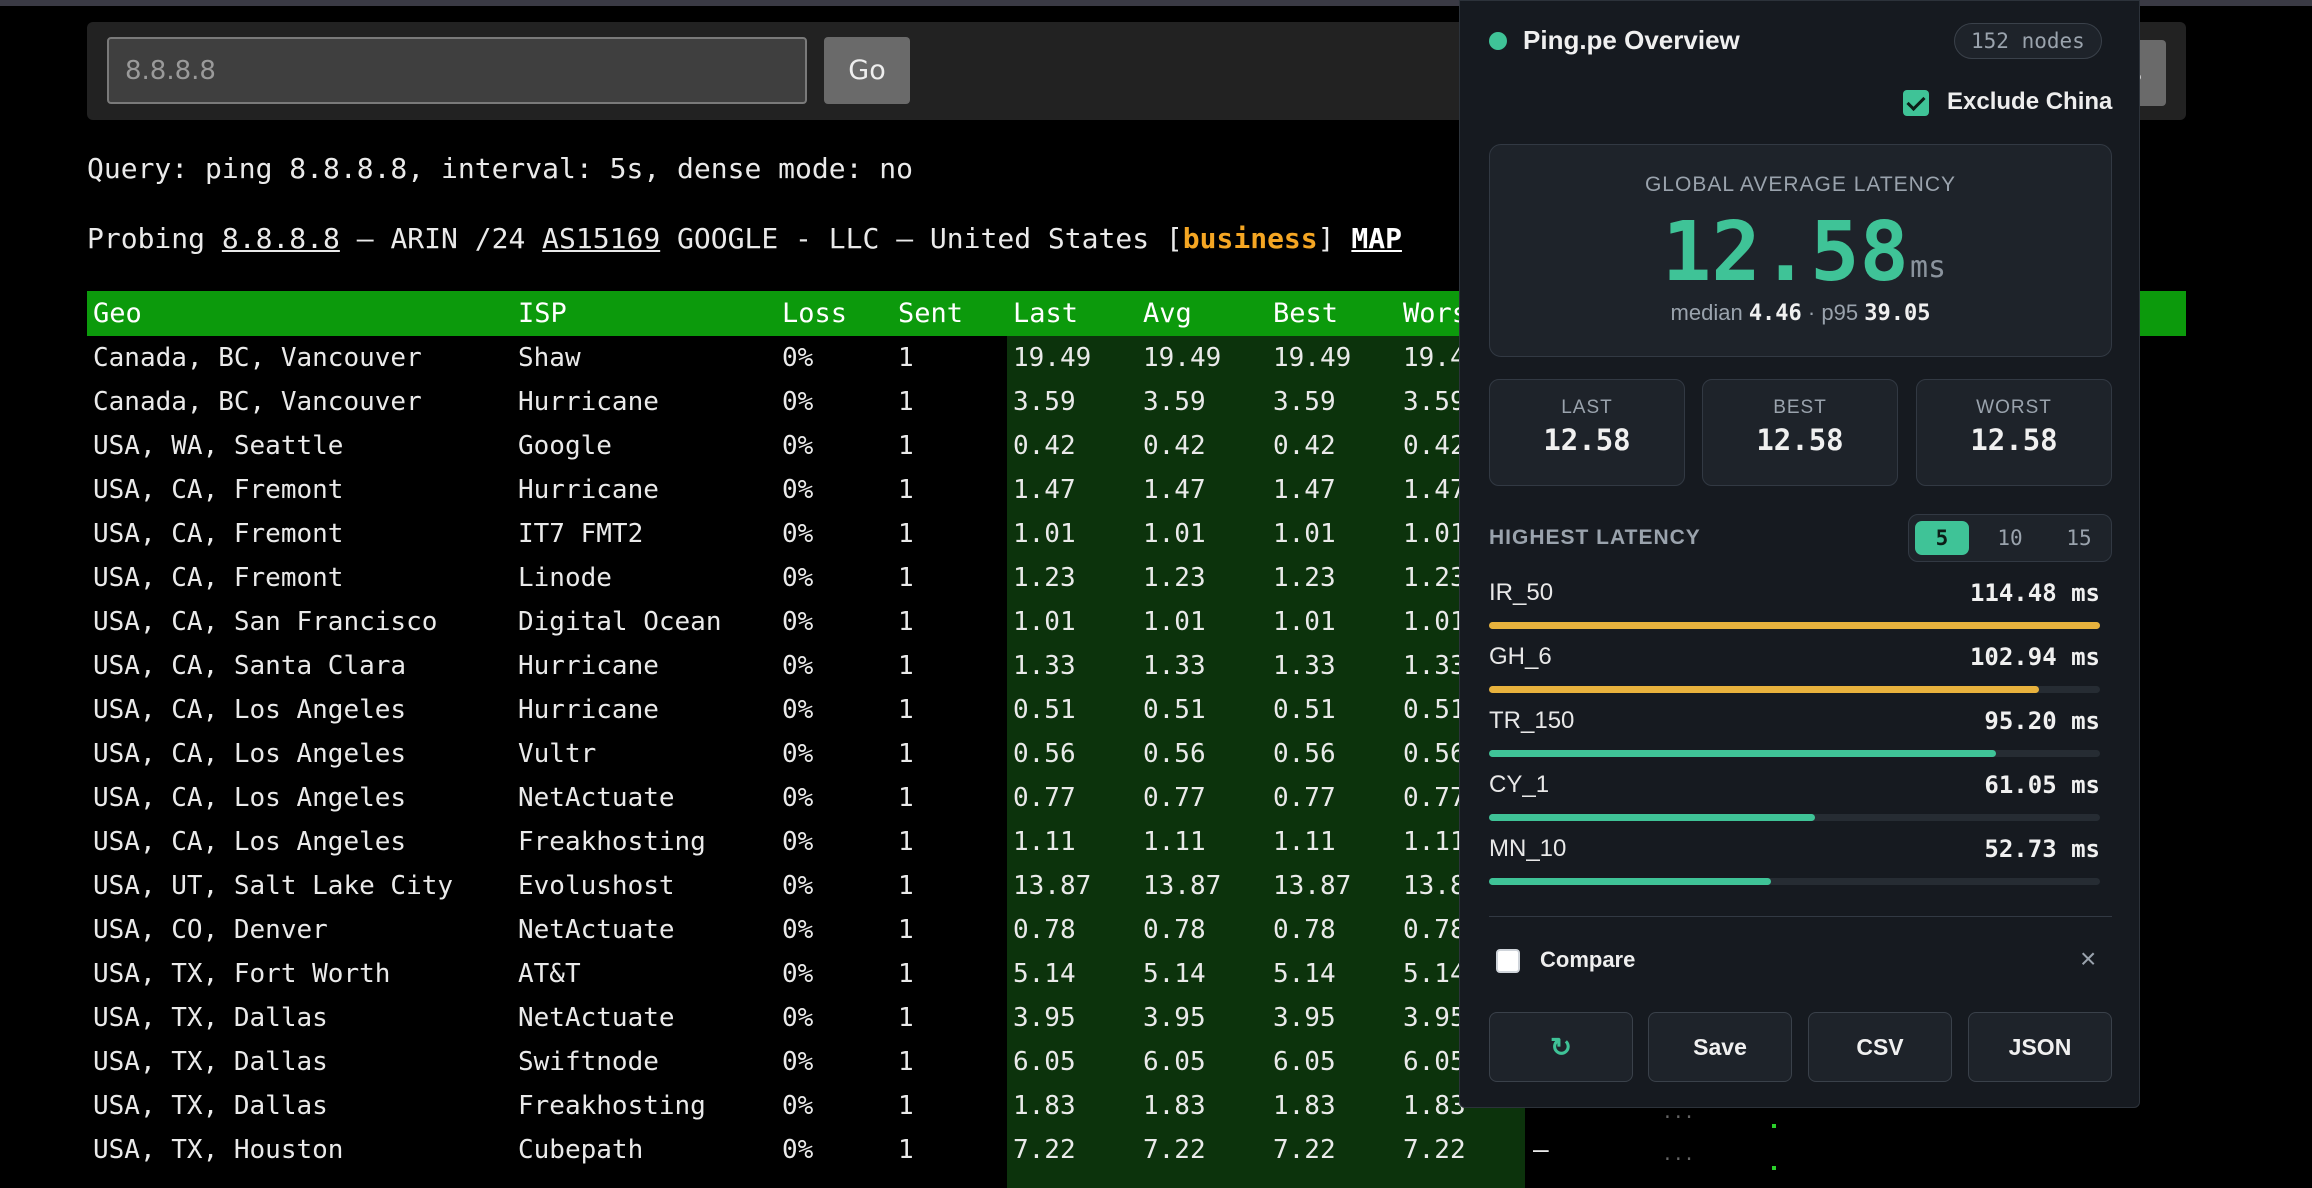 The width and height of the screenshot is (2312, 1188). What do you see at coordinates (1304, 534) in the screenshot?
I see `cell-best: 1.01` at bounding box center [1304, 534].